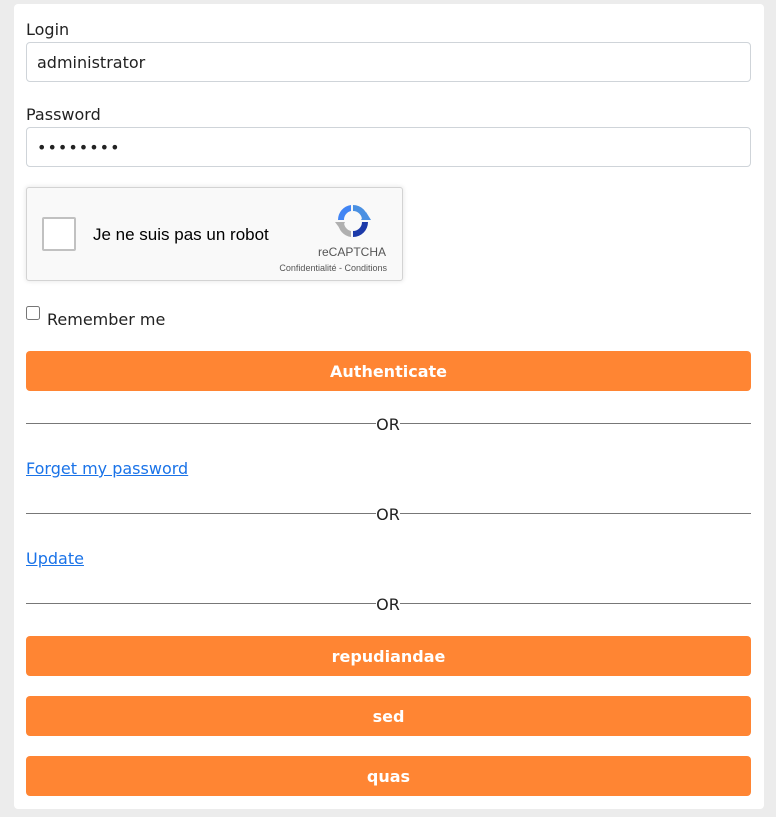 The width and height of the screenshot is (776, 817). Describe the element at coordinates (59, 234) in the screenshot. I see `recaptcha-checkbox` at that location.